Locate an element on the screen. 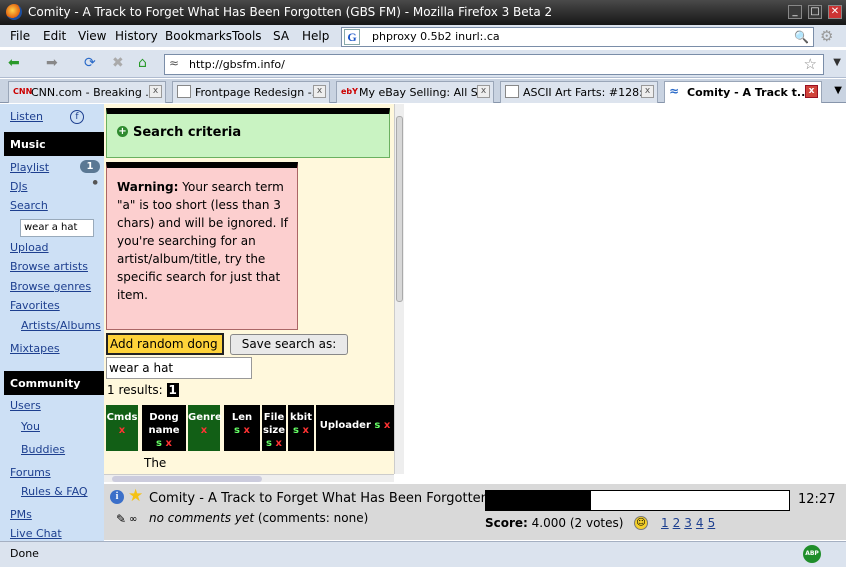 The height and width of the screenshot is (567, 846). community-header: Community is located at coordinates (54, 383).